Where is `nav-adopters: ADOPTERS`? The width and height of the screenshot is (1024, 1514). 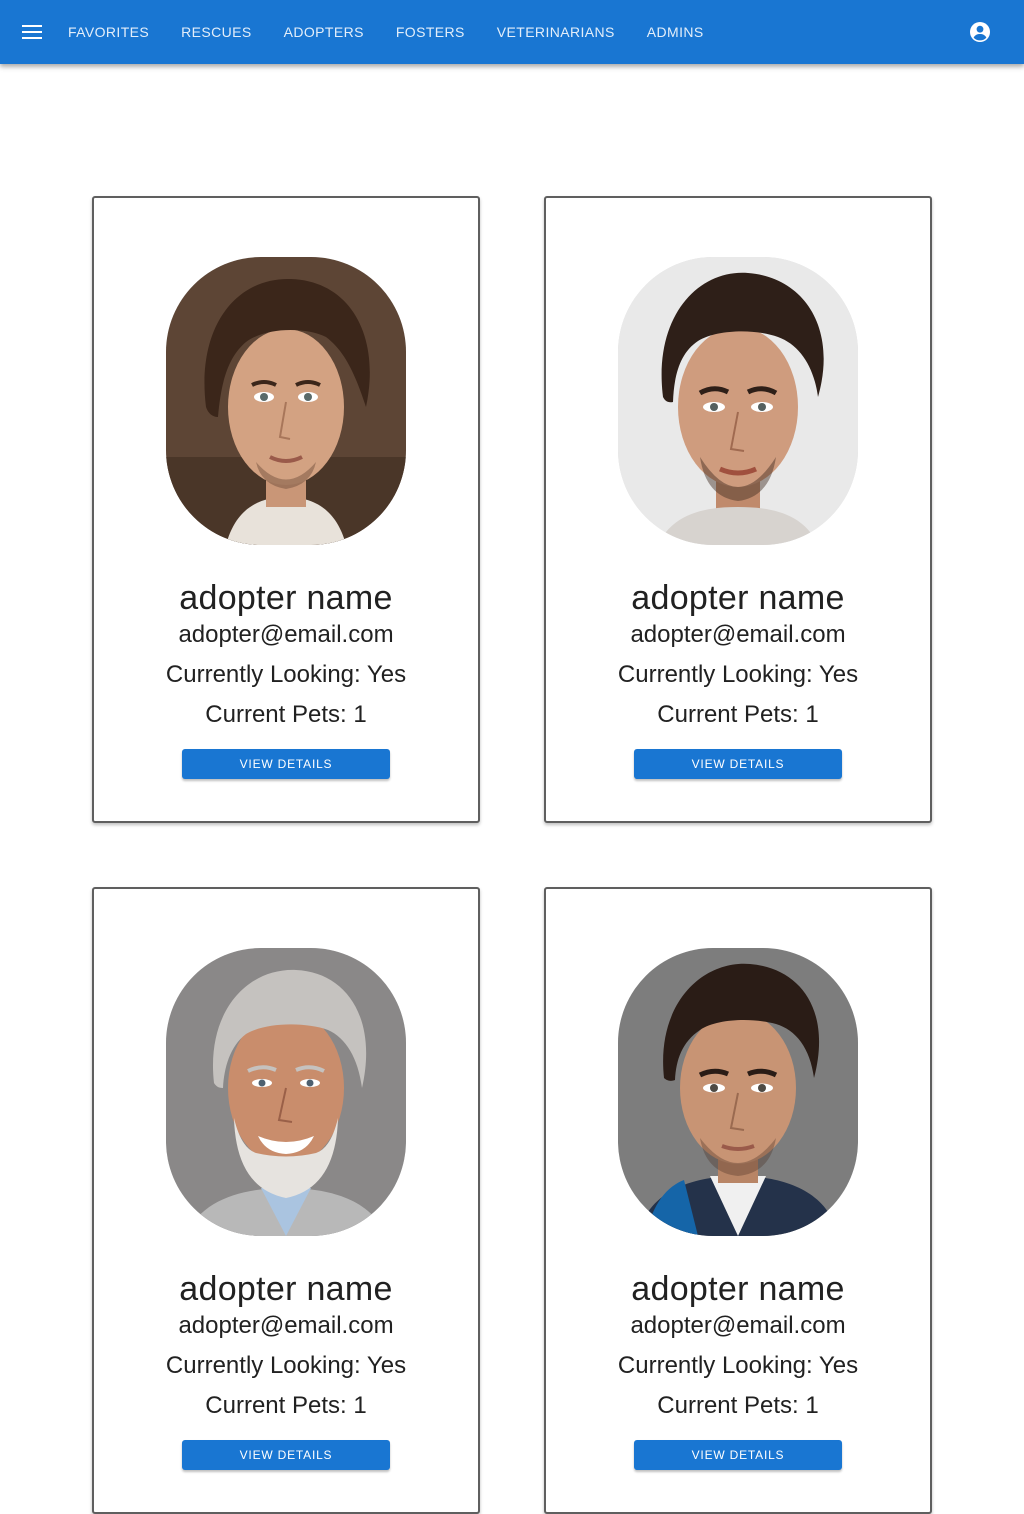 nav-adopters: ADOPTERS is located at coordinates (324, 32).